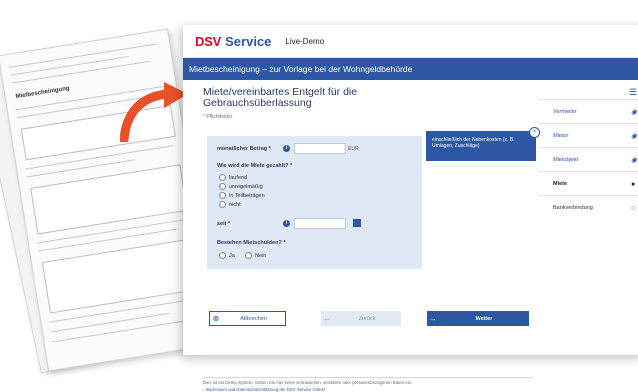  I want to click on sidebar-item-label: Bankverbindung, so click(573, 208).